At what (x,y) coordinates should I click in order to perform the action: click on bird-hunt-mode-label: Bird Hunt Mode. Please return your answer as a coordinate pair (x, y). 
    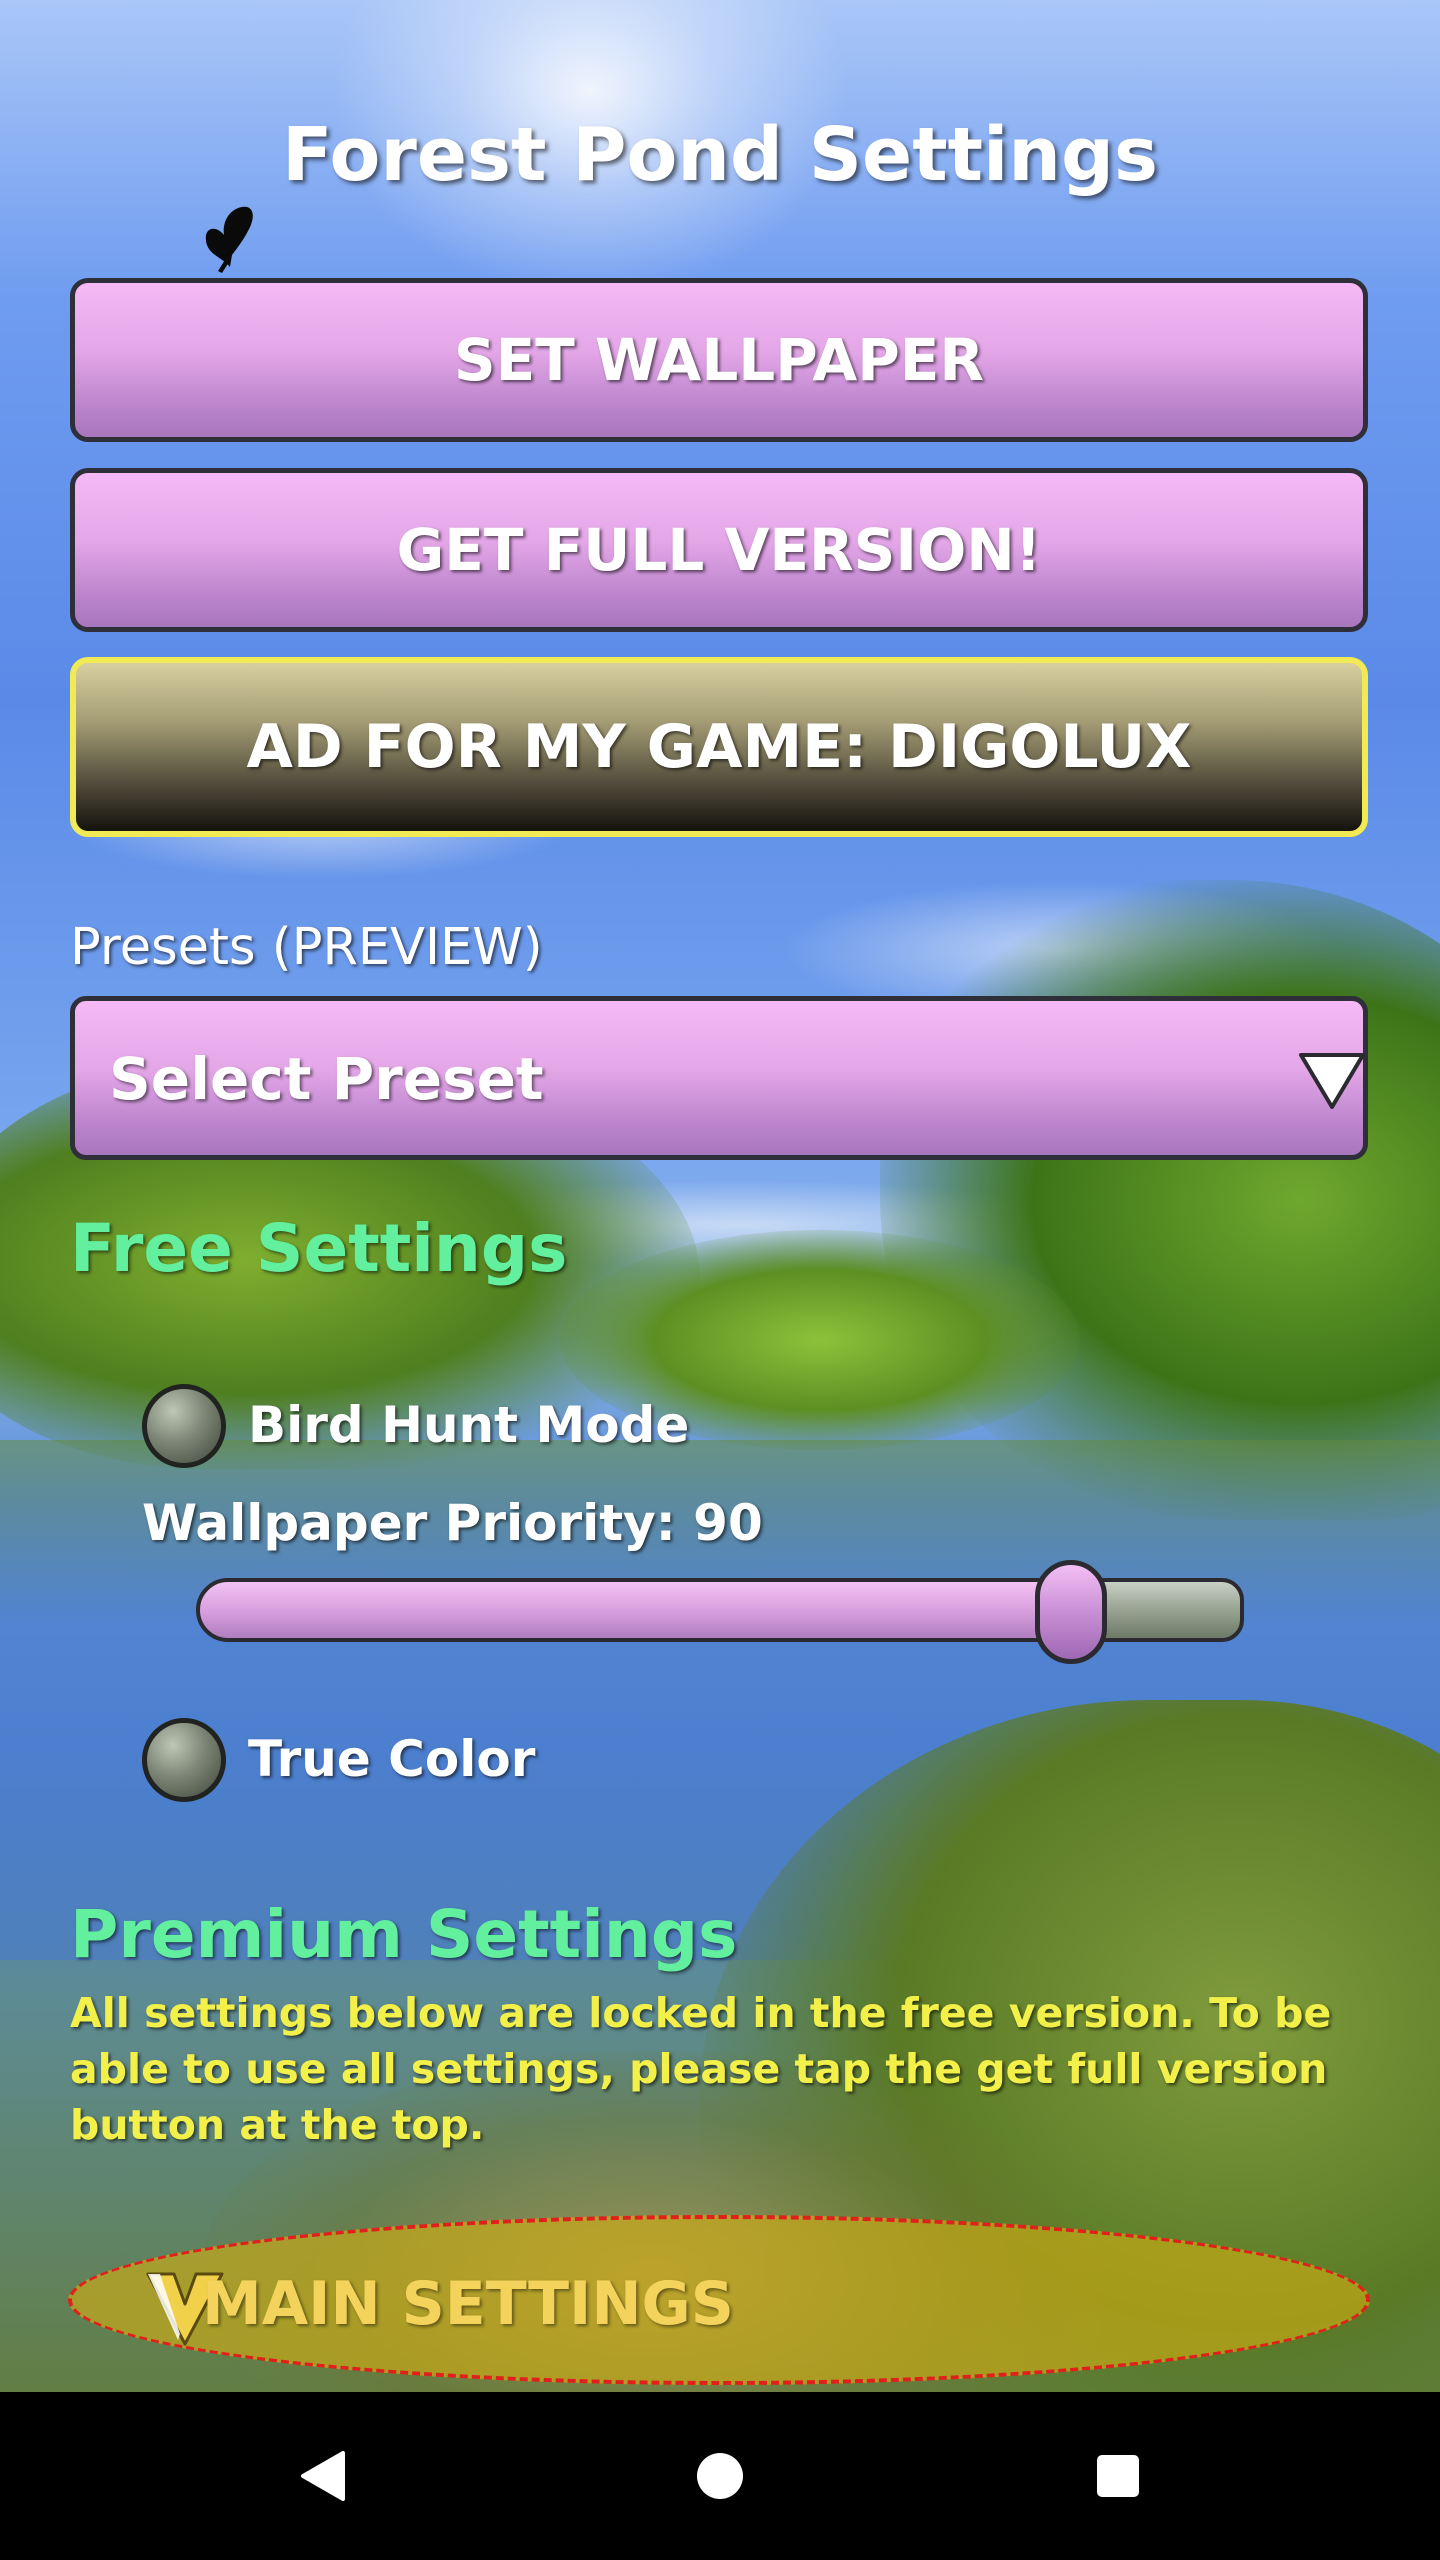
    Looking at the image, I should click on (468, 1425).